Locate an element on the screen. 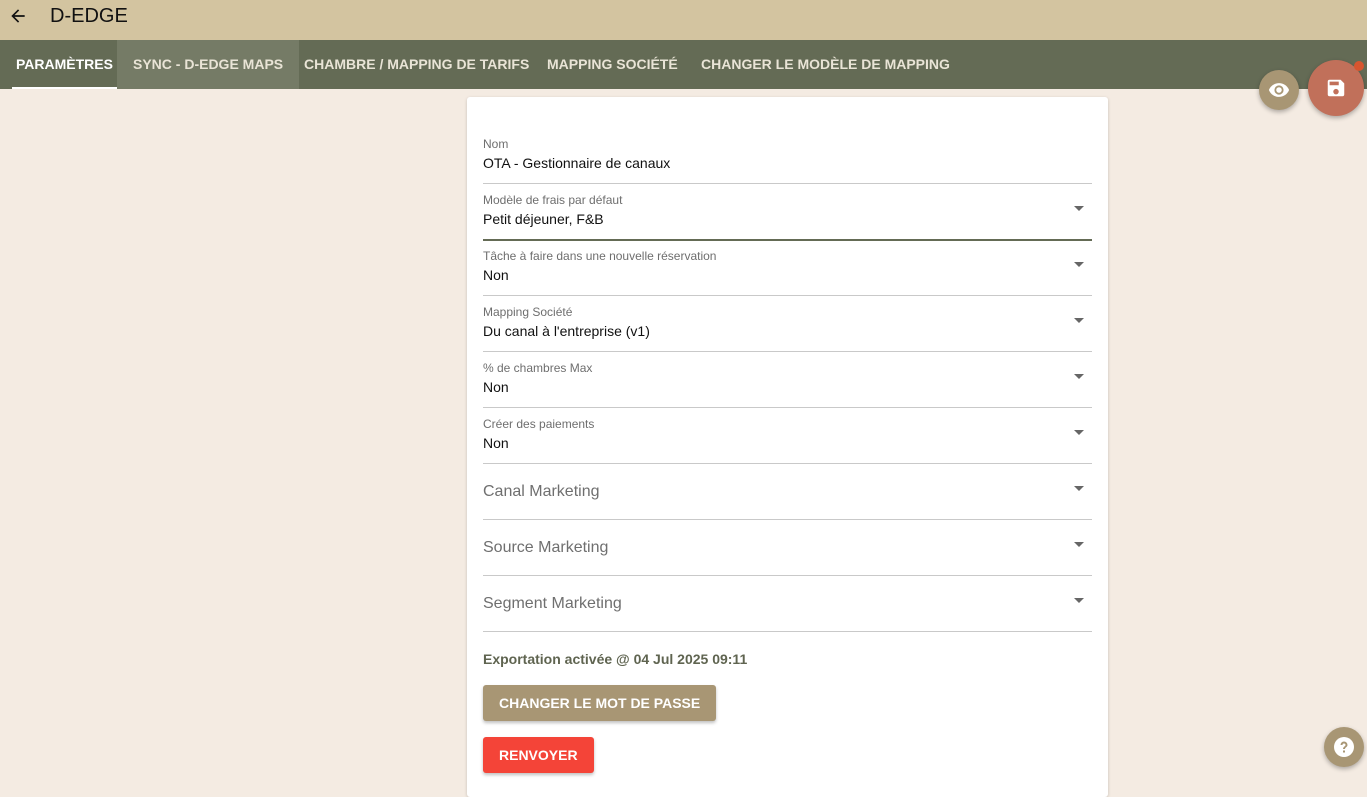 The width and height of the screenshot is (1367, 797). marketing-segment-select: Segment Marketing is located at coordinates (787, 608).